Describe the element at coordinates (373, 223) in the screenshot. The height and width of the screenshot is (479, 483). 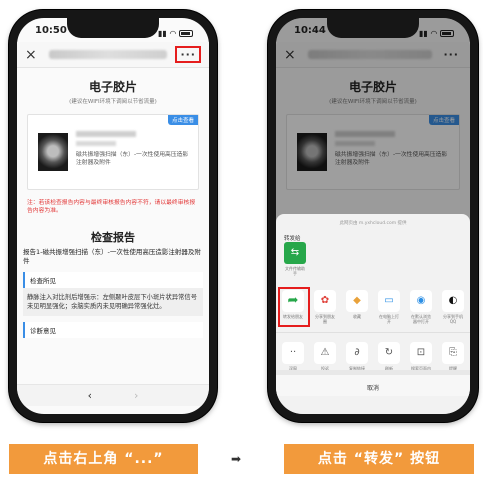
I see `sheet-header: 此网页由 m.yxhcloud.com 提供` at that location.